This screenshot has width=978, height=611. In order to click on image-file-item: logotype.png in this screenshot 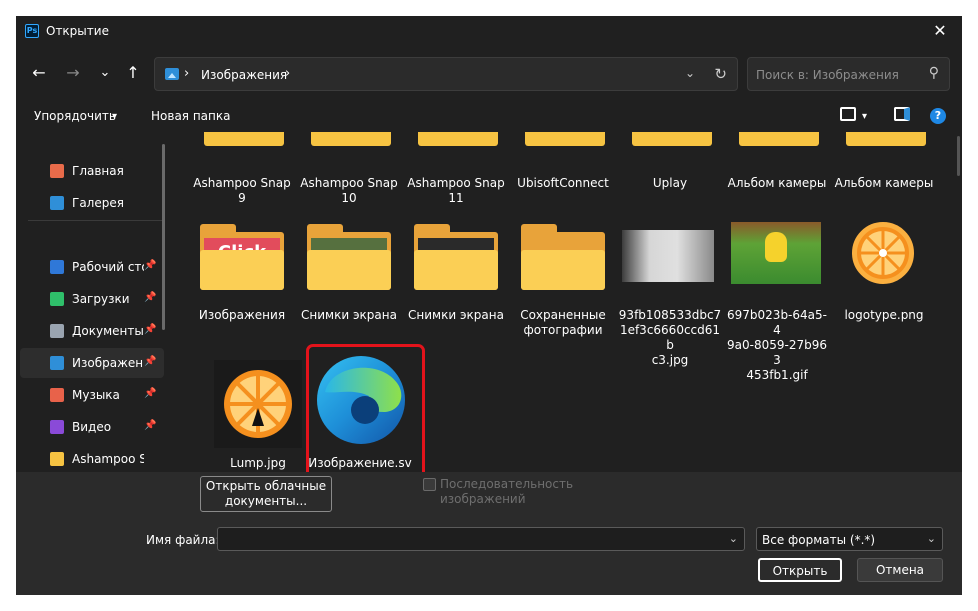, I will do `click(884, 272)`.